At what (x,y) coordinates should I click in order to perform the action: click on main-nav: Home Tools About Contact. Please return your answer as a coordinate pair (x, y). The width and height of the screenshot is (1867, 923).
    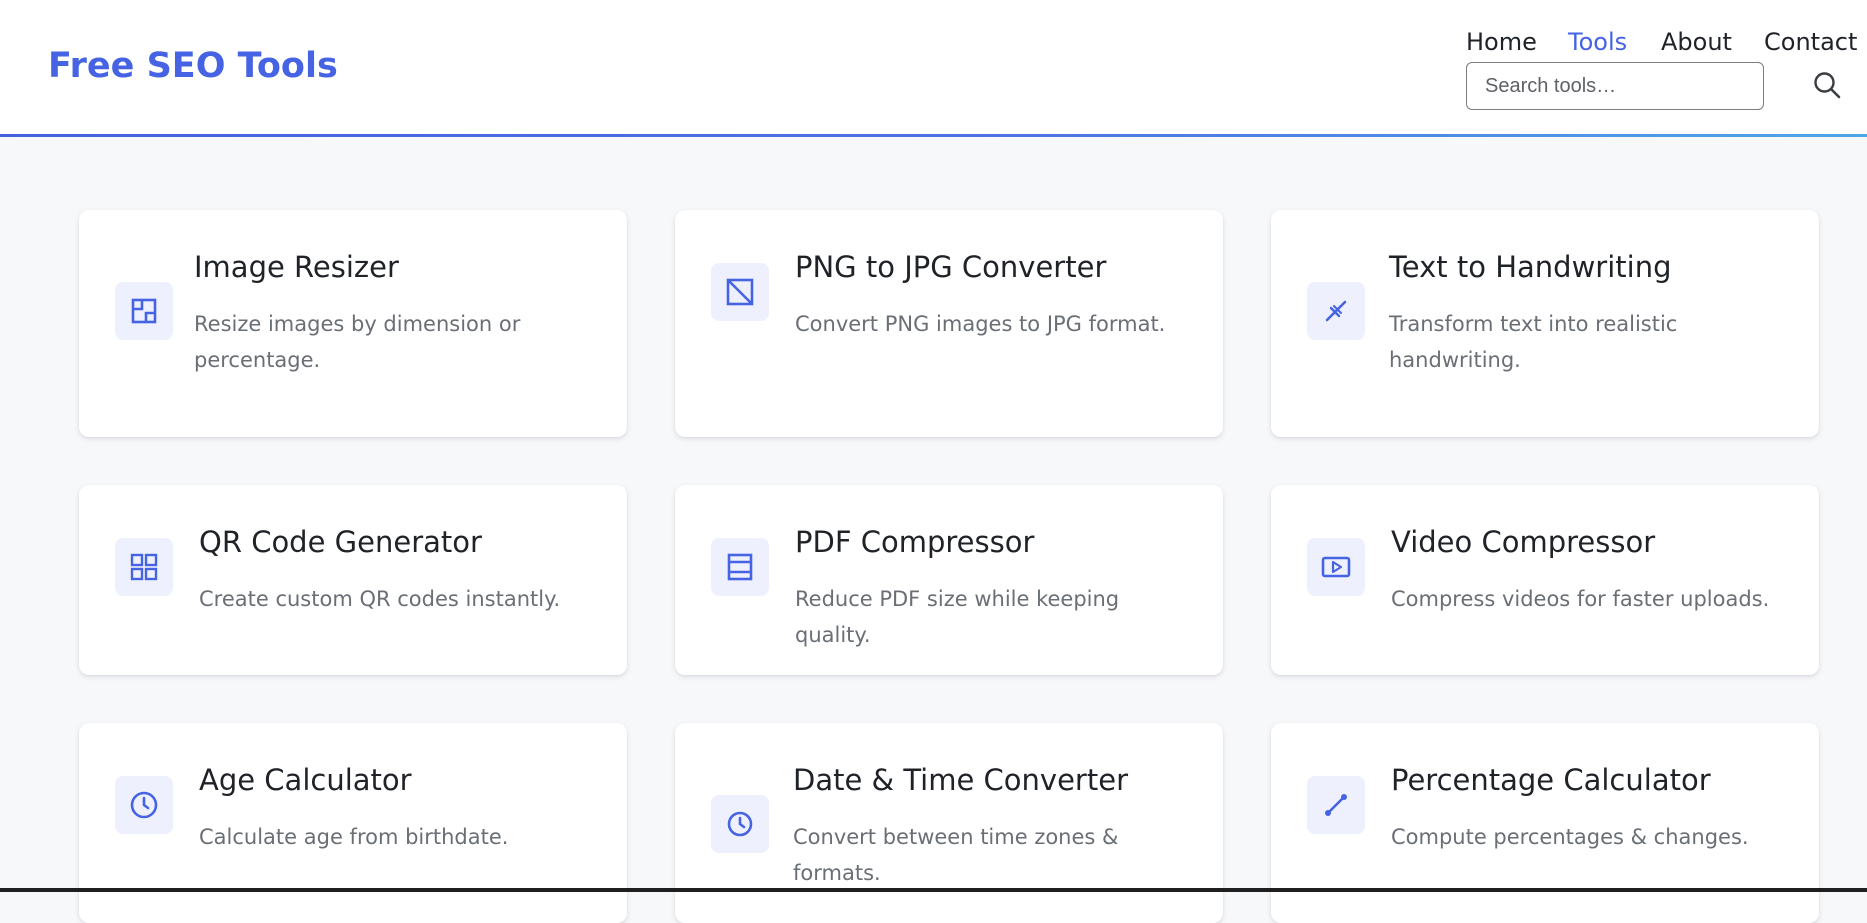
    Looking at the image, I should click on (933, 45).